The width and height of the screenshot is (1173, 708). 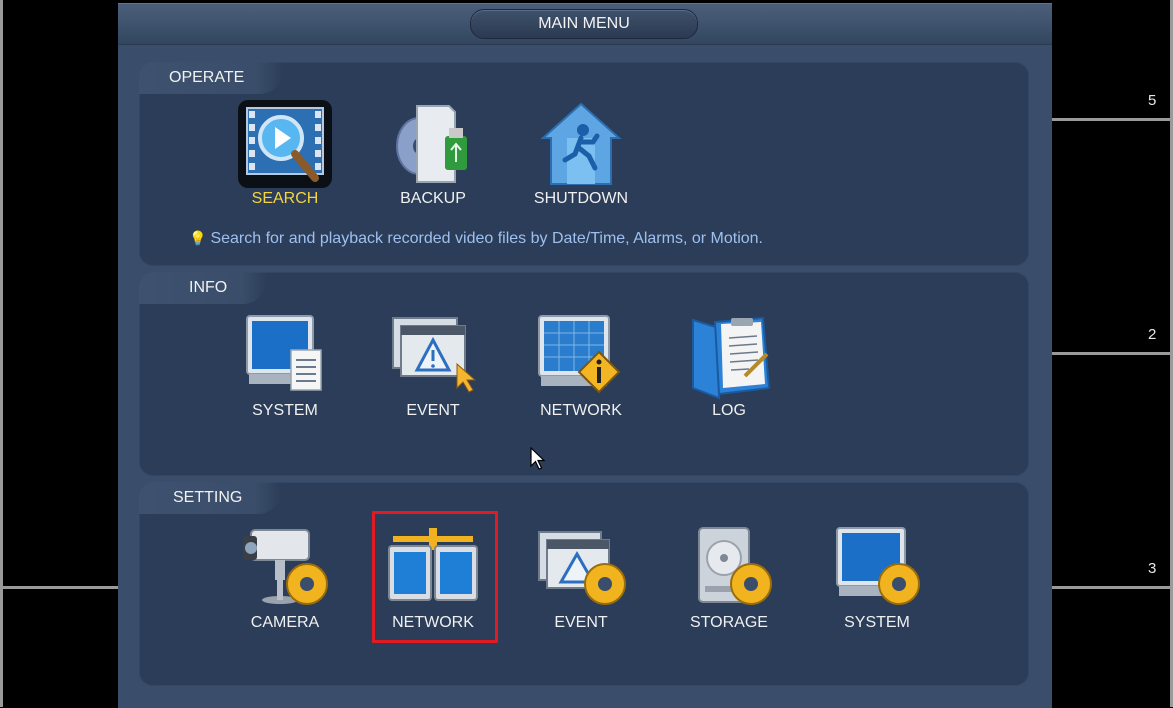 What do you see at coordinates (285, 622) in the screenshot?
I see `setting-camera-label: CAMERA` at bounding box center [285, 622].